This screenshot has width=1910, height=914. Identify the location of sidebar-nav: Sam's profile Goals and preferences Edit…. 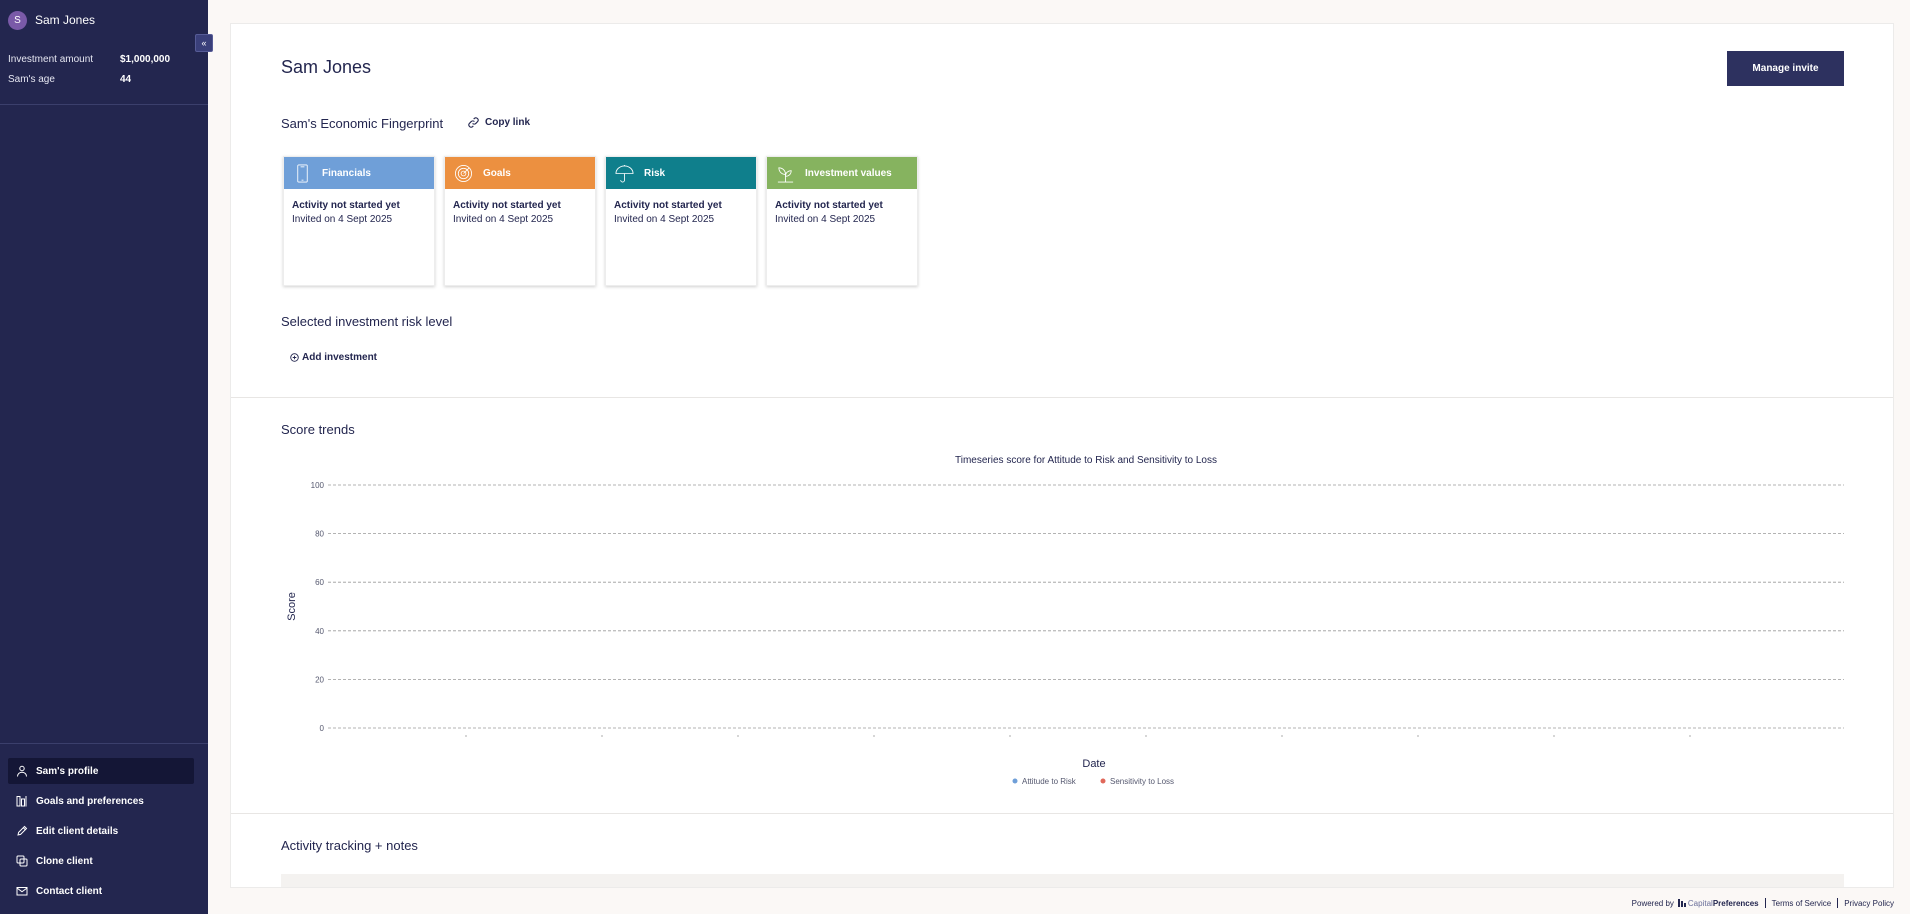
(104, 828).